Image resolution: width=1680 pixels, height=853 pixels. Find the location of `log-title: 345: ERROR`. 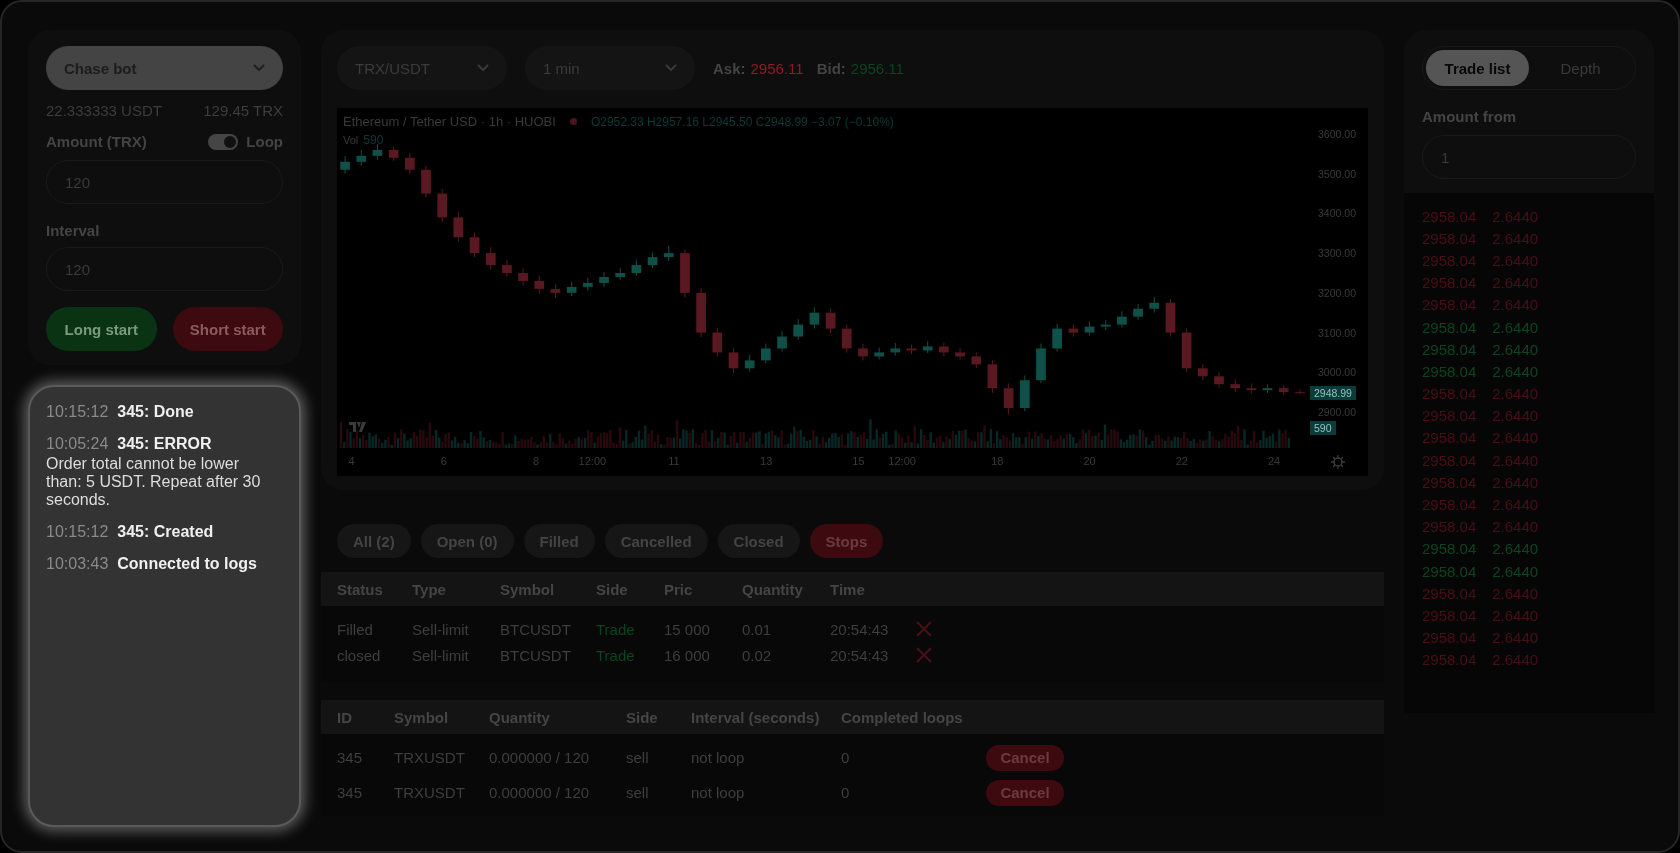

log-title: 345: ERROR is located at coordinates (164, 444).